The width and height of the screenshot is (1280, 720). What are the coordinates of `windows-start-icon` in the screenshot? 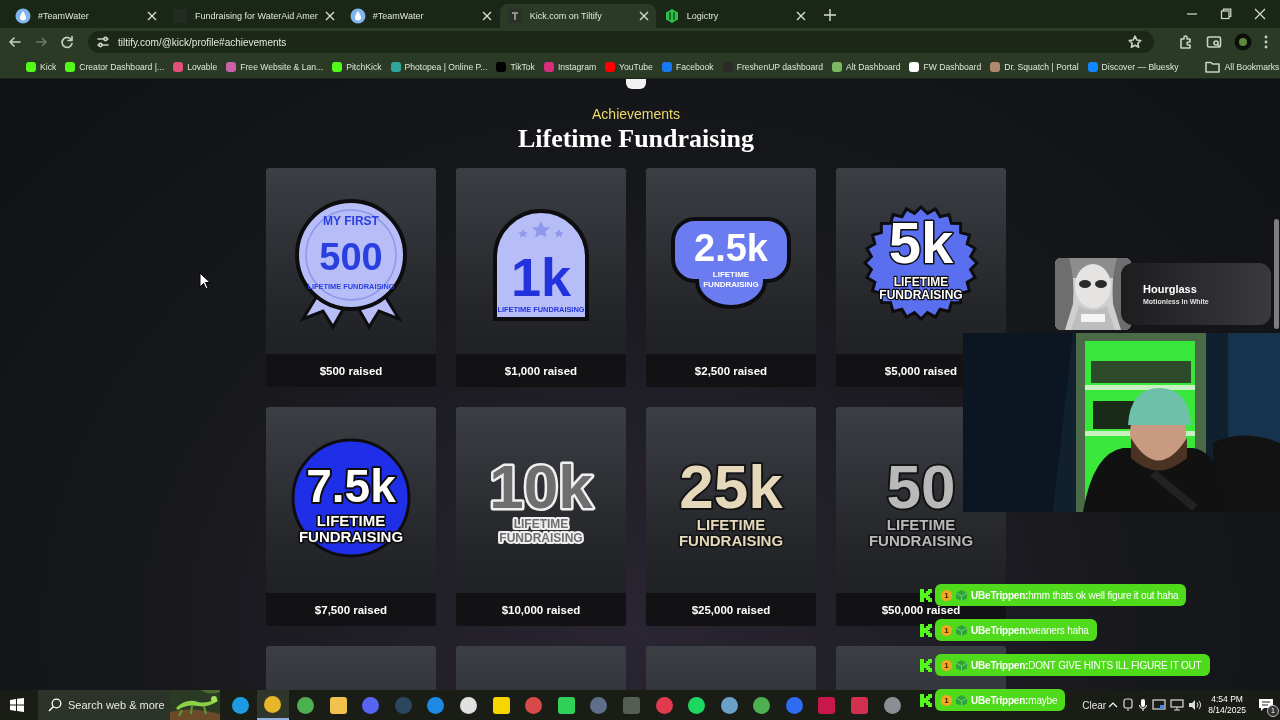 It's located at (17, 705).